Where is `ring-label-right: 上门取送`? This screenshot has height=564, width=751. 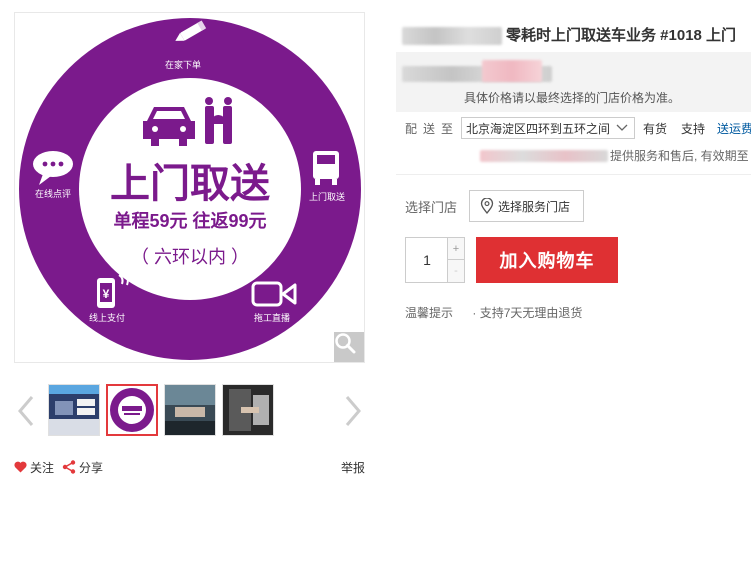
ring-label-right: 上门取送 is located at coordinates (327, 196).